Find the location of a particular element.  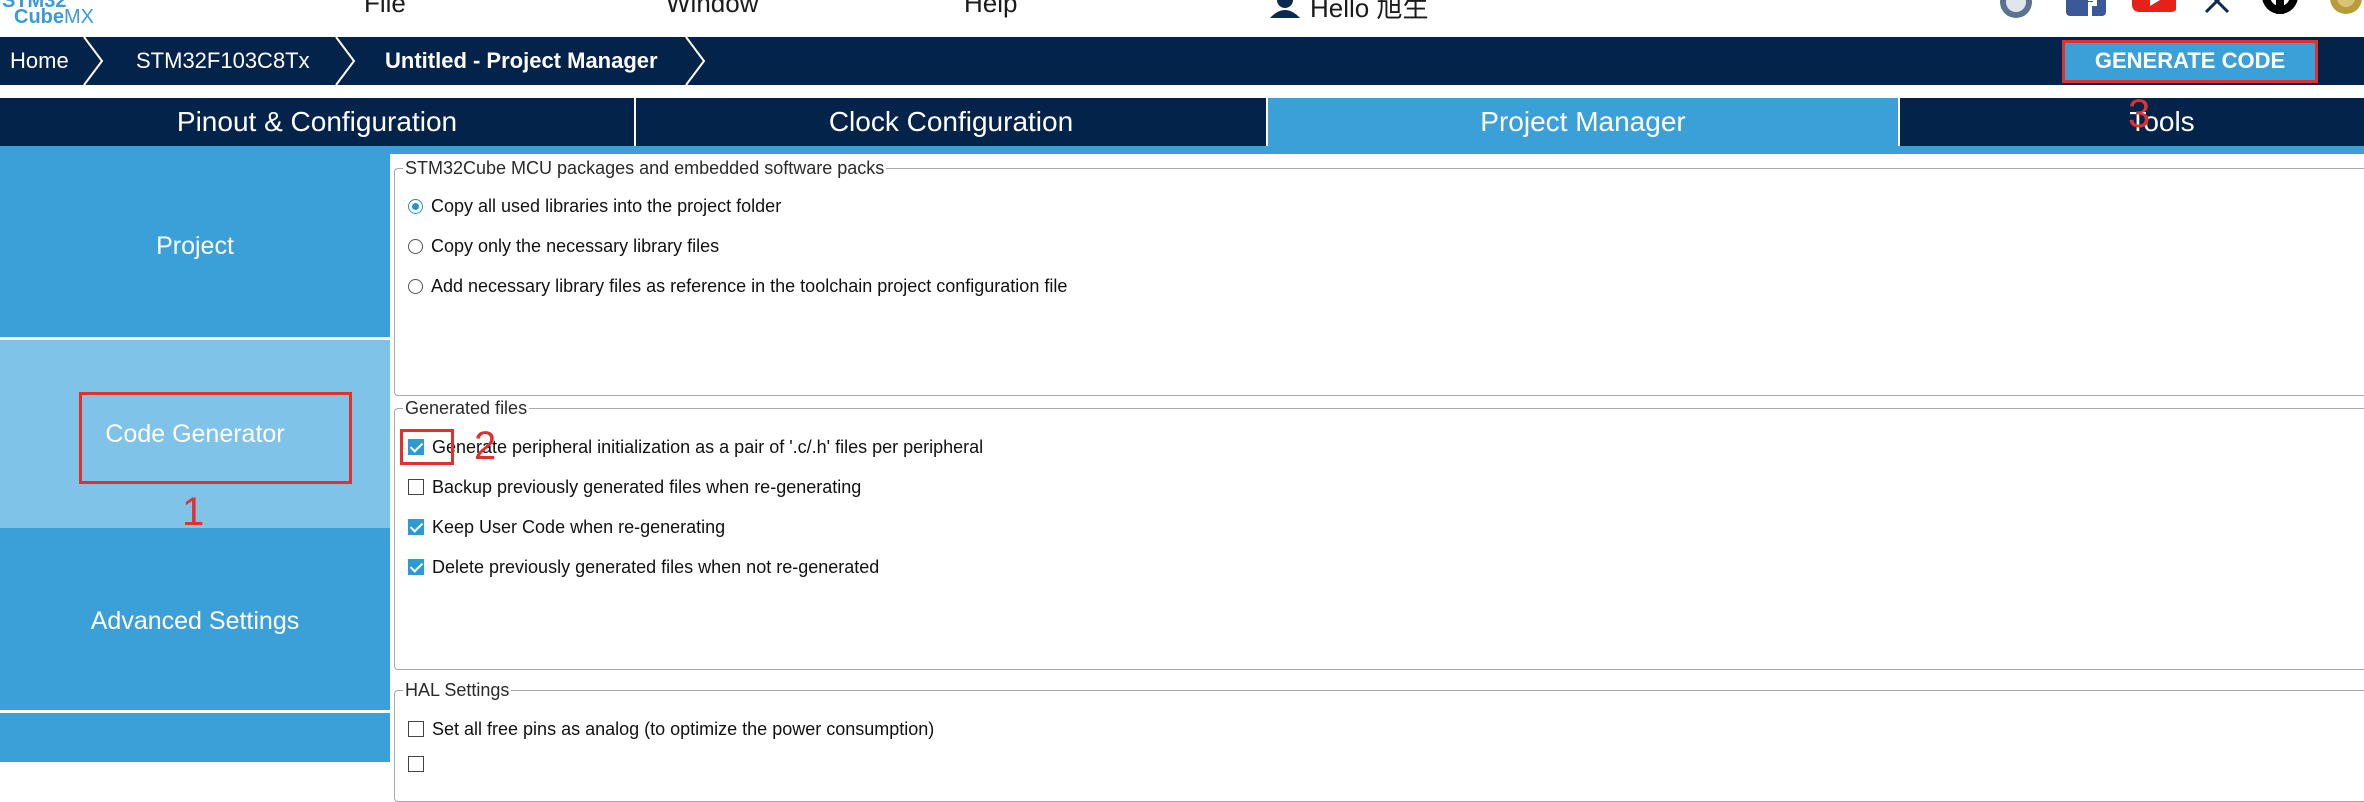

menu-window: Window is located at coordinates (712, 9).